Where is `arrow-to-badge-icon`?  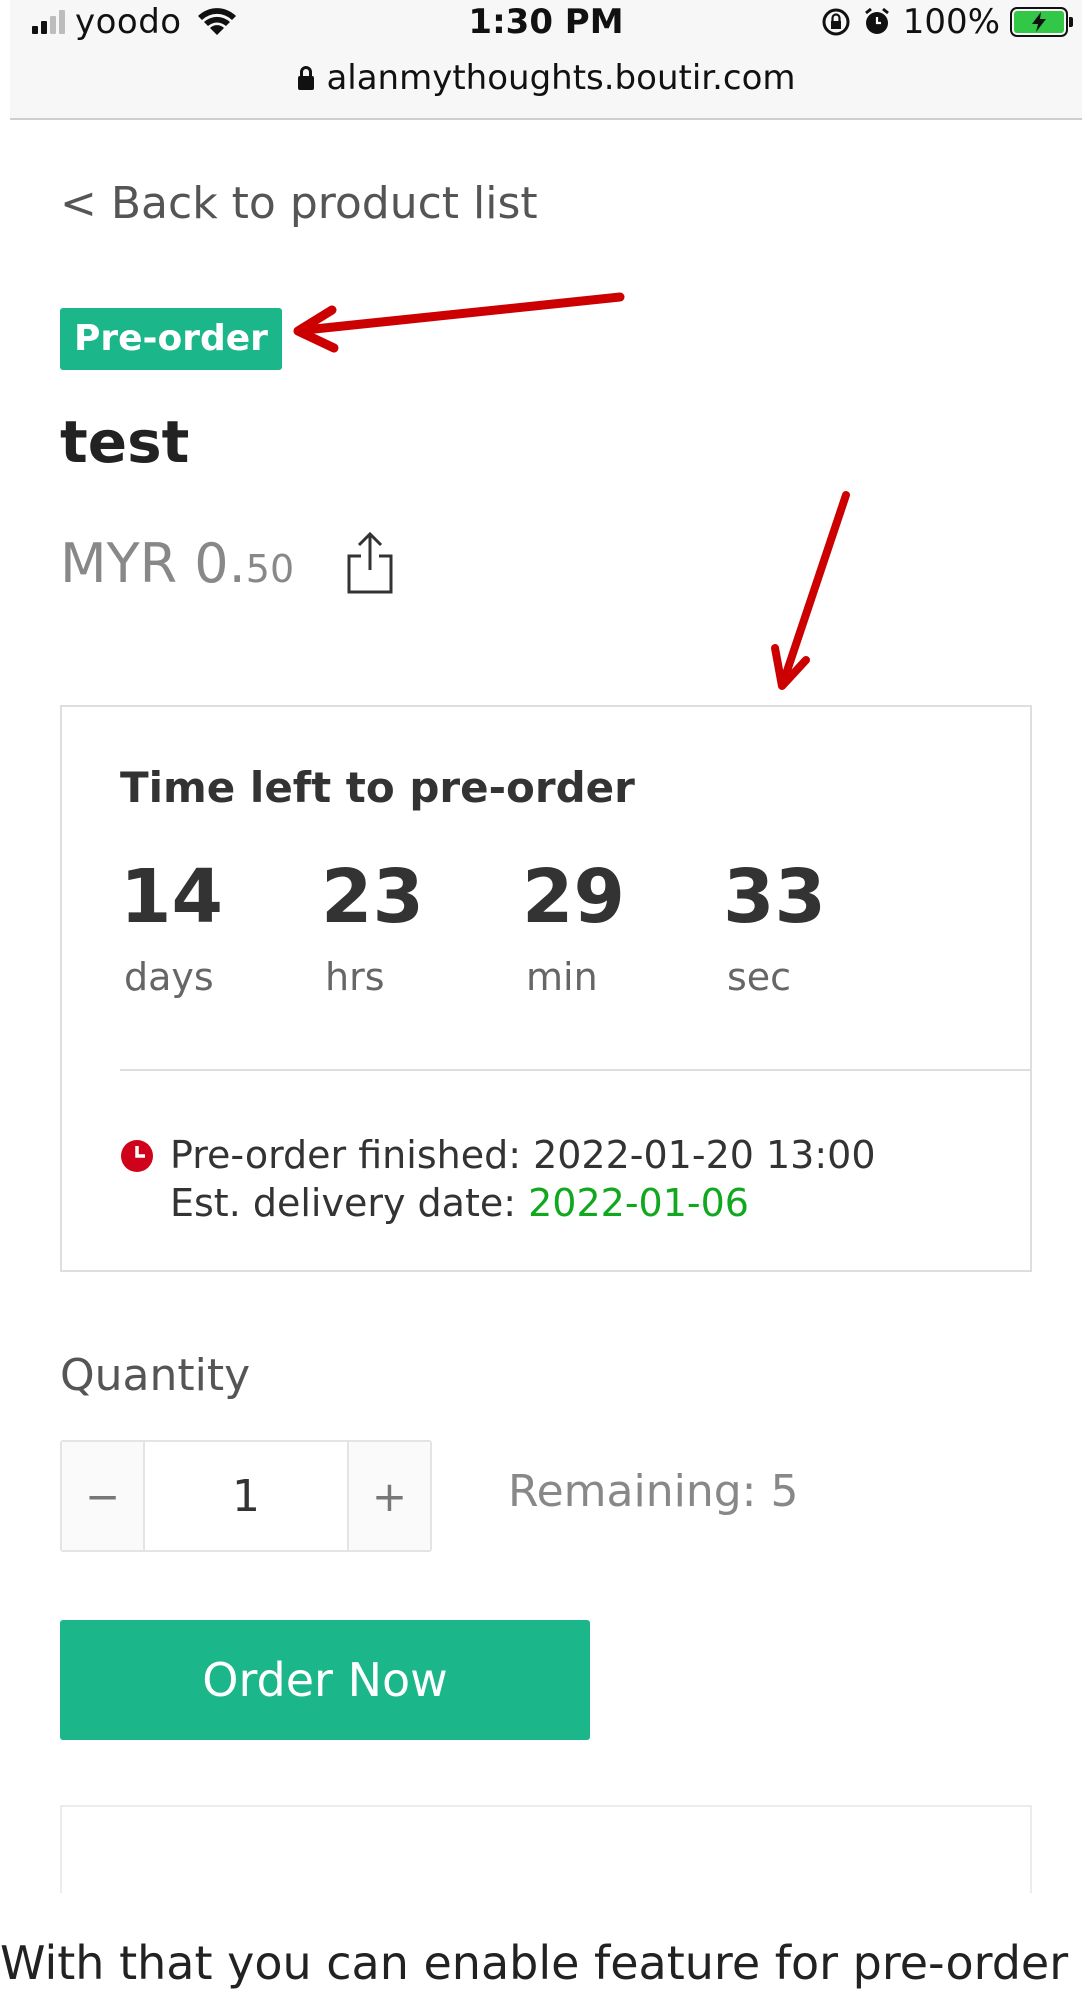
arrow-to-badge-icon is located at coordinates (459, 322).